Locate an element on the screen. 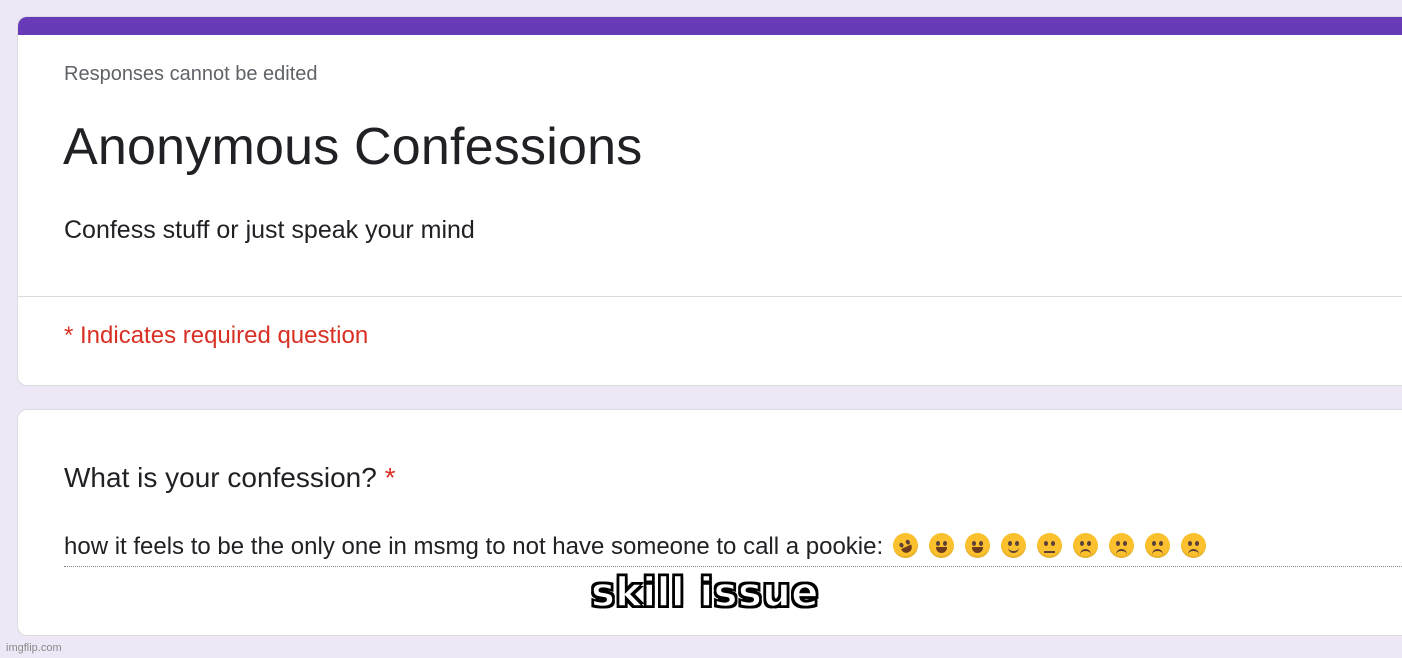 The width and height of the screenshot is (1402, 658). responses-note: Responses cannot be edited is located at coordinates (191, 74).